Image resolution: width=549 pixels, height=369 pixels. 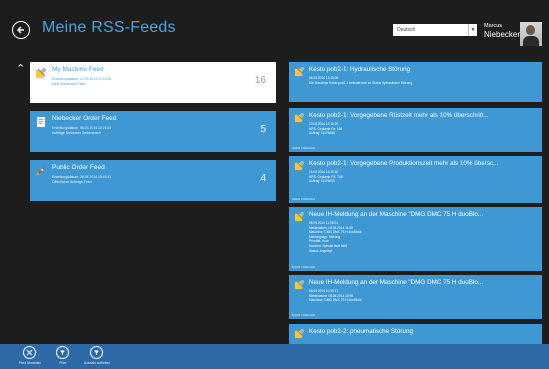 I want to click on arrow-left-icon, so click(x=20, y=30).